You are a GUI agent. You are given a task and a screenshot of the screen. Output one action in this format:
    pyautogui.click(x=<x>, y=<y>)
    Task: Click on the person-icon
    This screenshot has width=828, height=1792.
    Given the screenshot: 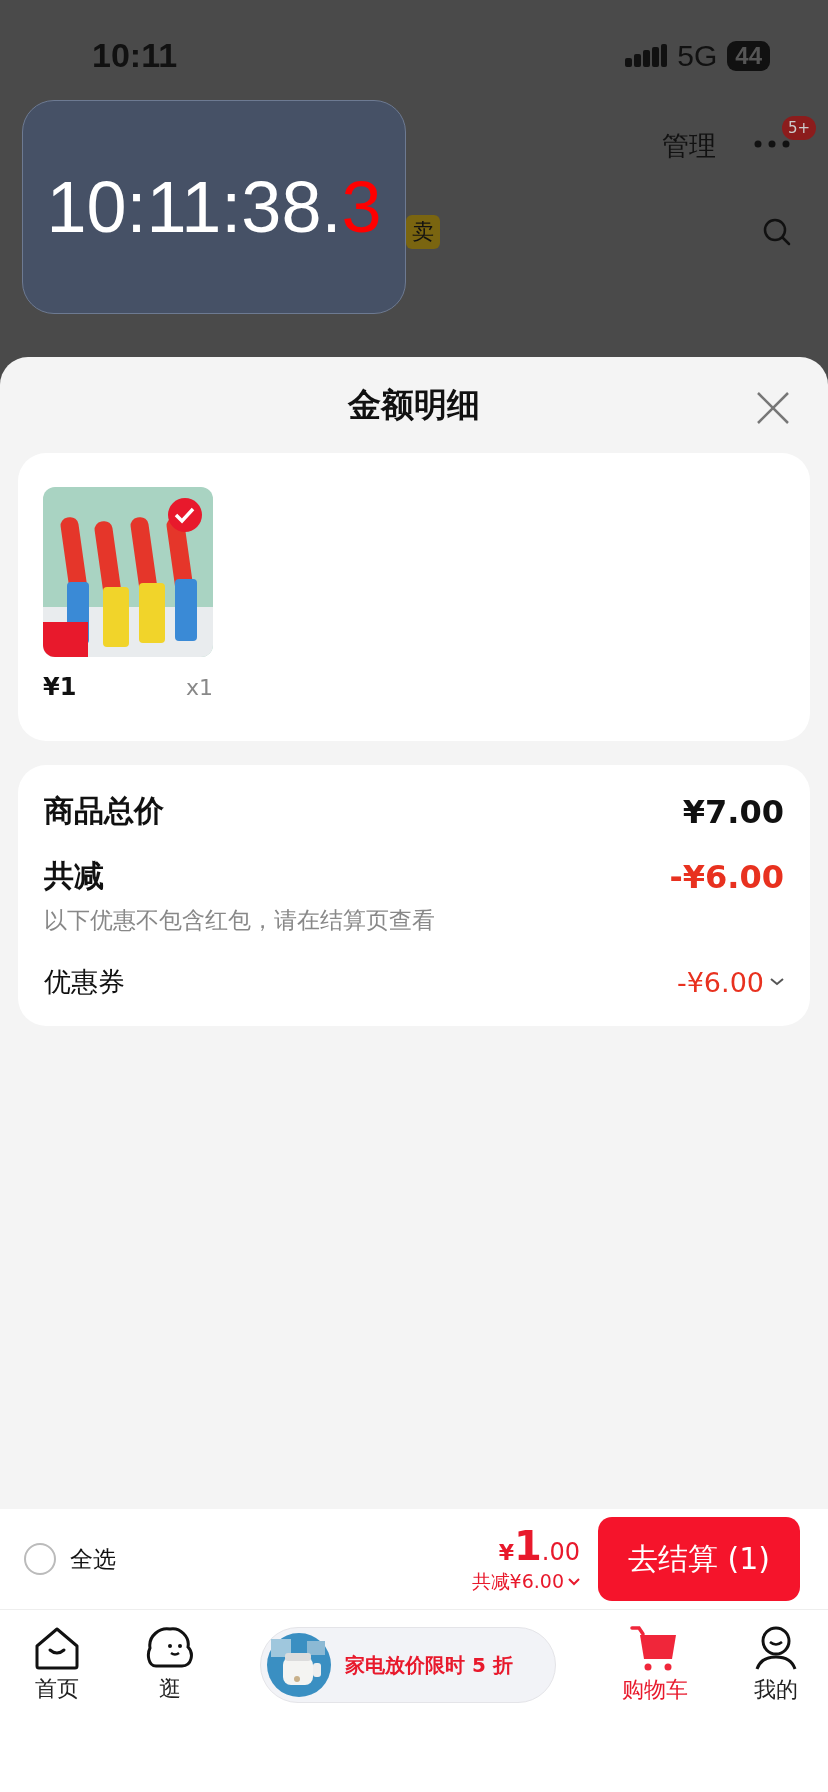 What is the action you would take?
    pyautogui.click(x=776, y=1648)
    